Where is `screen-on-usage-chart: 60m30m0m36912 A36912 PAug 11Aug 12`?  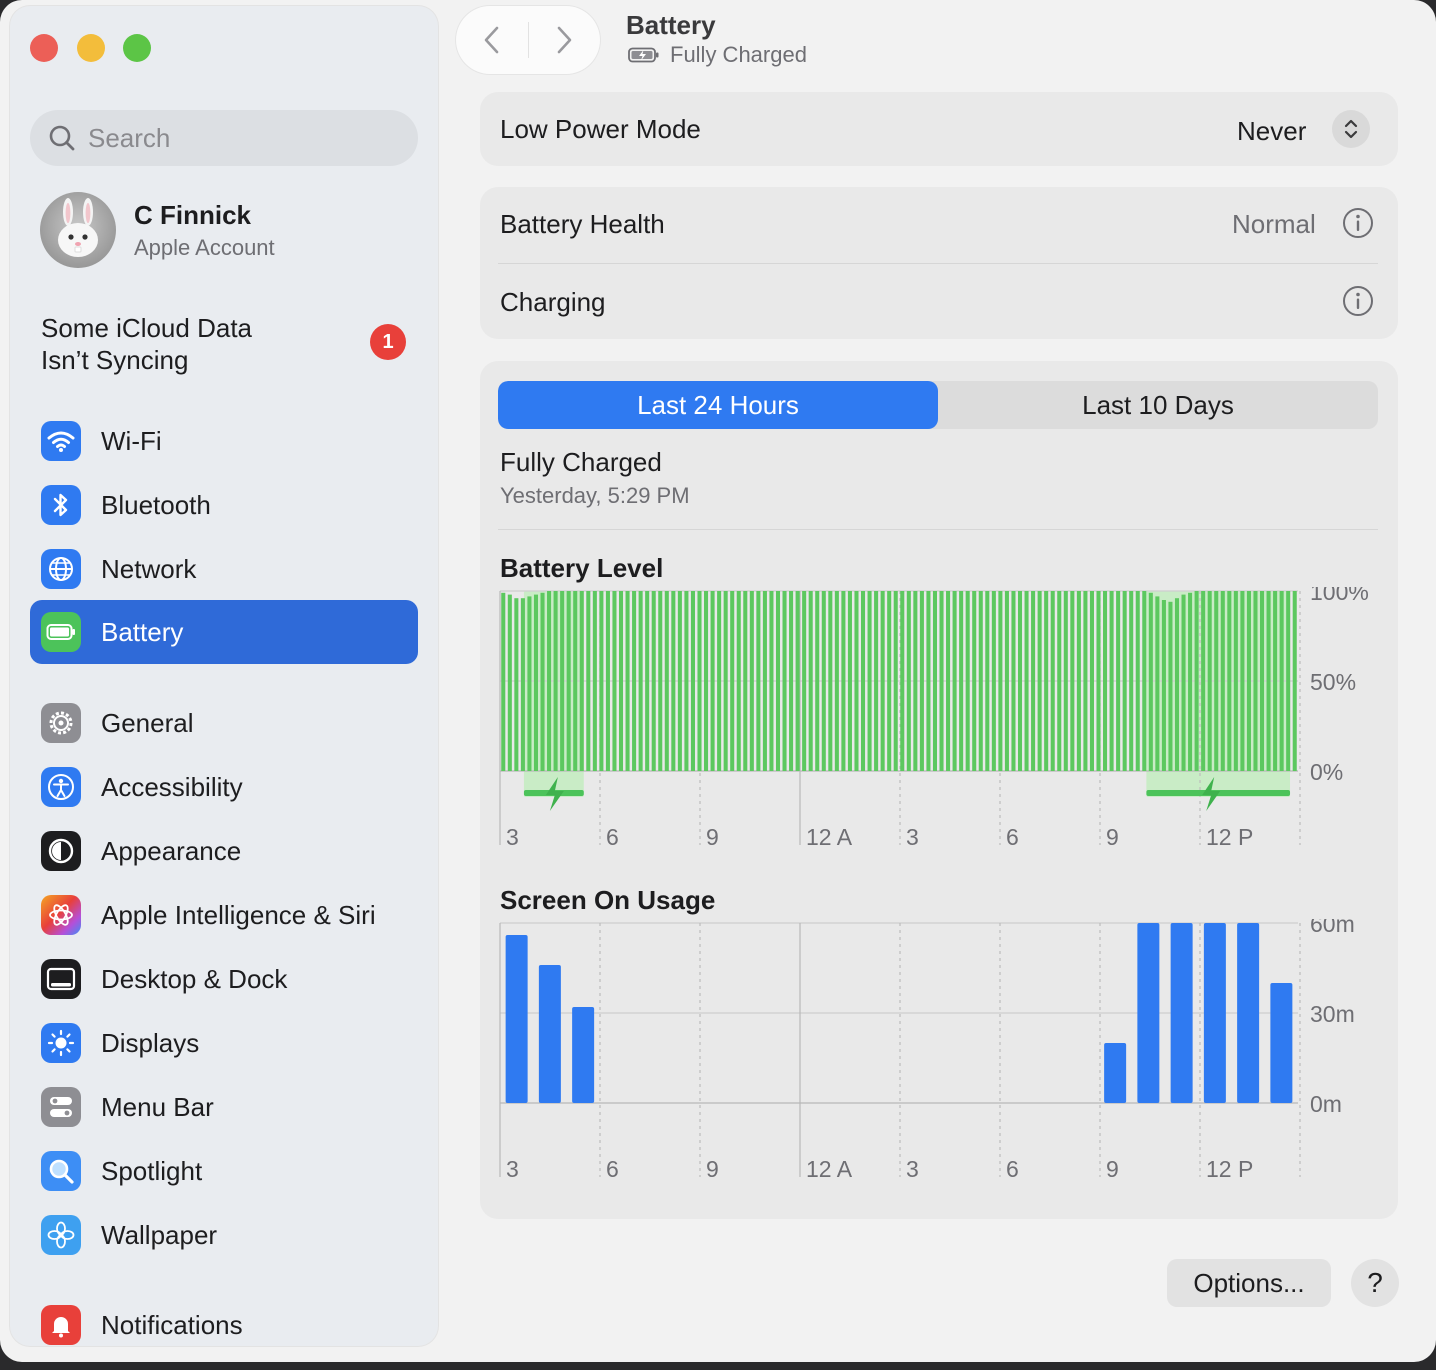 screen-on-usage-chart: 60m30m0m36912 A36912 PAug 11Aug 12 is located at coordinates (927, 1050).